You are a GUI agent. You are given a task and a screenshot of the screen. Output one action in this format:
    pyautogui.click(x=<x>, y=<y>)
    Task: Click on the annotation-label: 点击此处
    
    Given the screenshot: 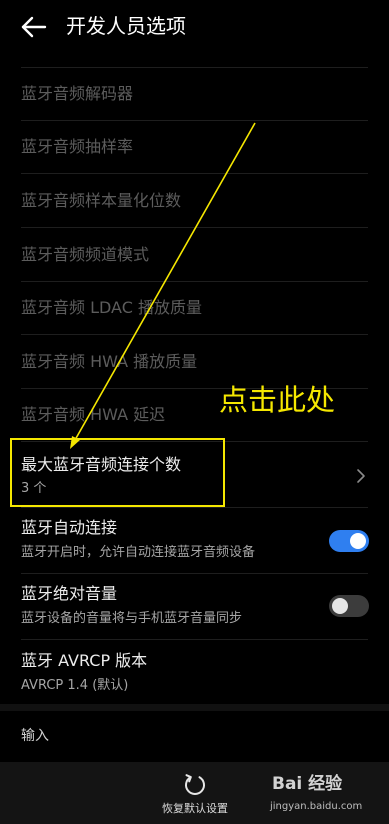 What is the action you would take?
    pyautogui.click(x=277, y=400)
    